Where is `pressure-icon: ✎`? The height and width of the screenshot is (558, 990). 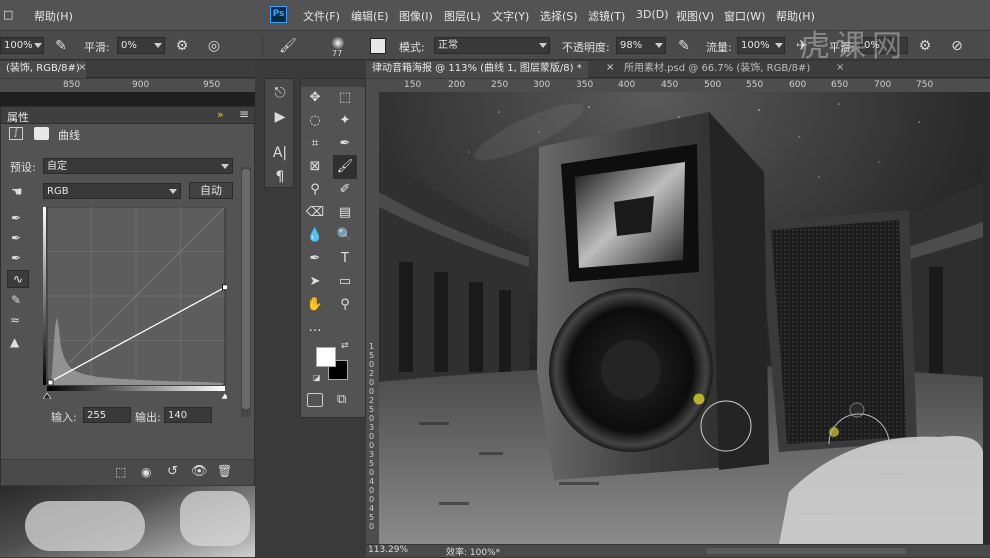 pressure-icon: ✎ is located at coordinates (61, 46).